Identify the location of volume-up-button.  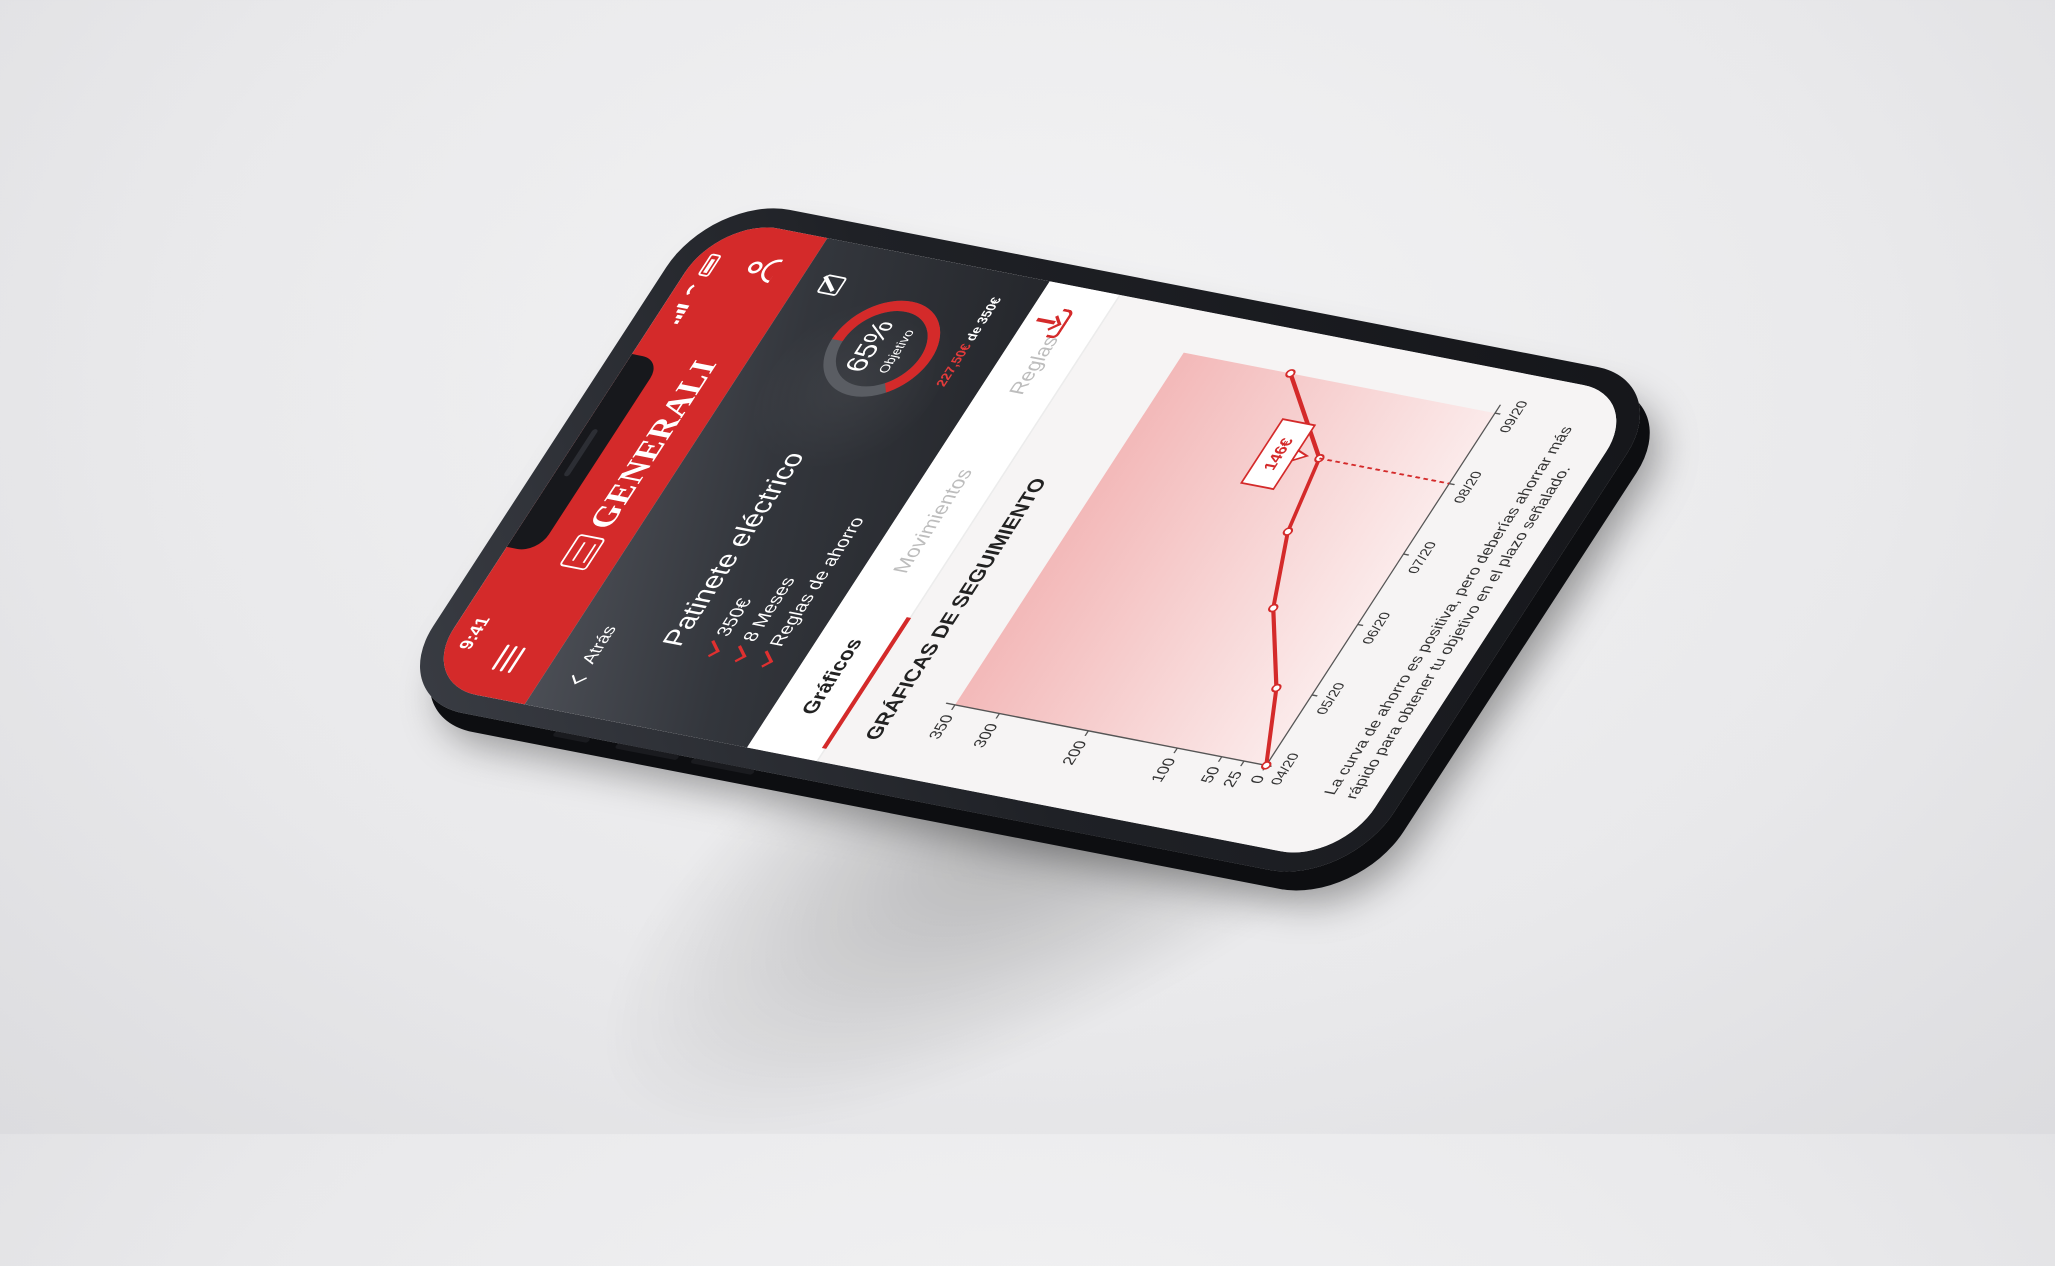
(647, 752).